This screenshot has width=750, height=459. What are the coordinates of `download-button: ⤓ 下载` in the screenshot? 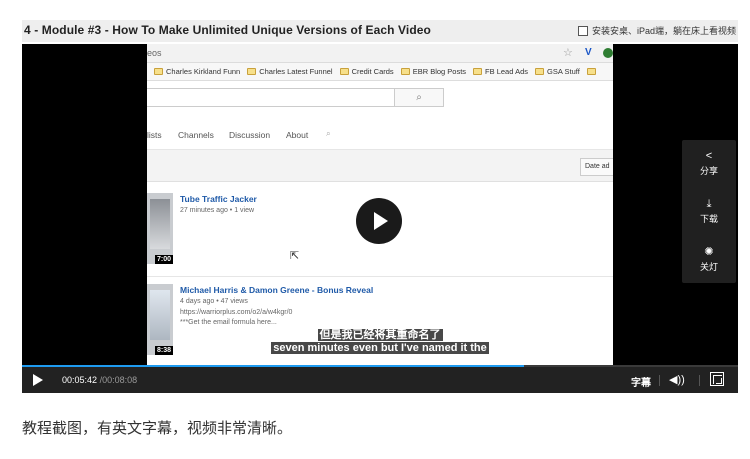 It's located at (709, 211).